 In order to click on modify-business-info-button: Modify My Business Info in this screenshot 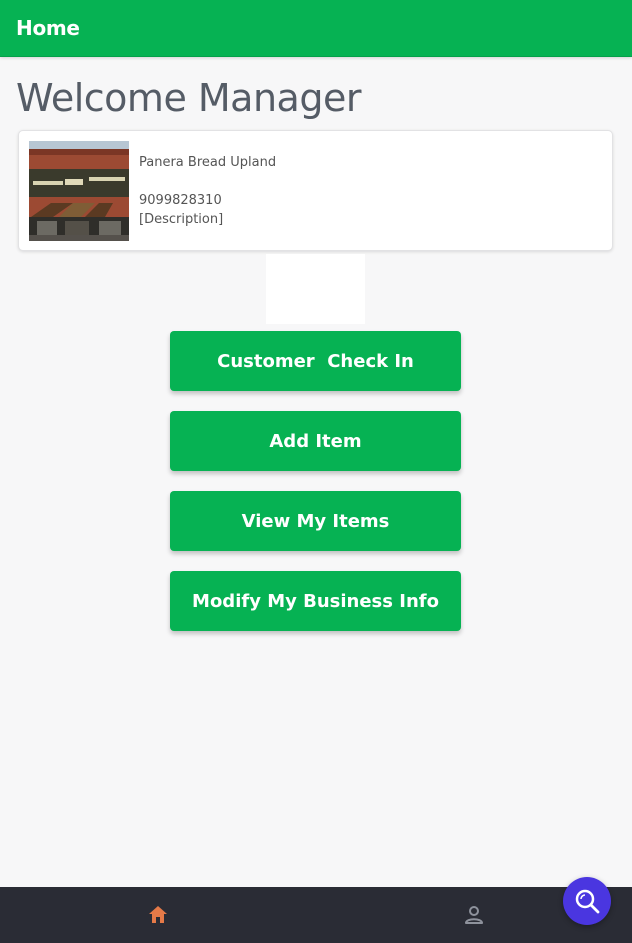, I will do `click(315, 601)`.